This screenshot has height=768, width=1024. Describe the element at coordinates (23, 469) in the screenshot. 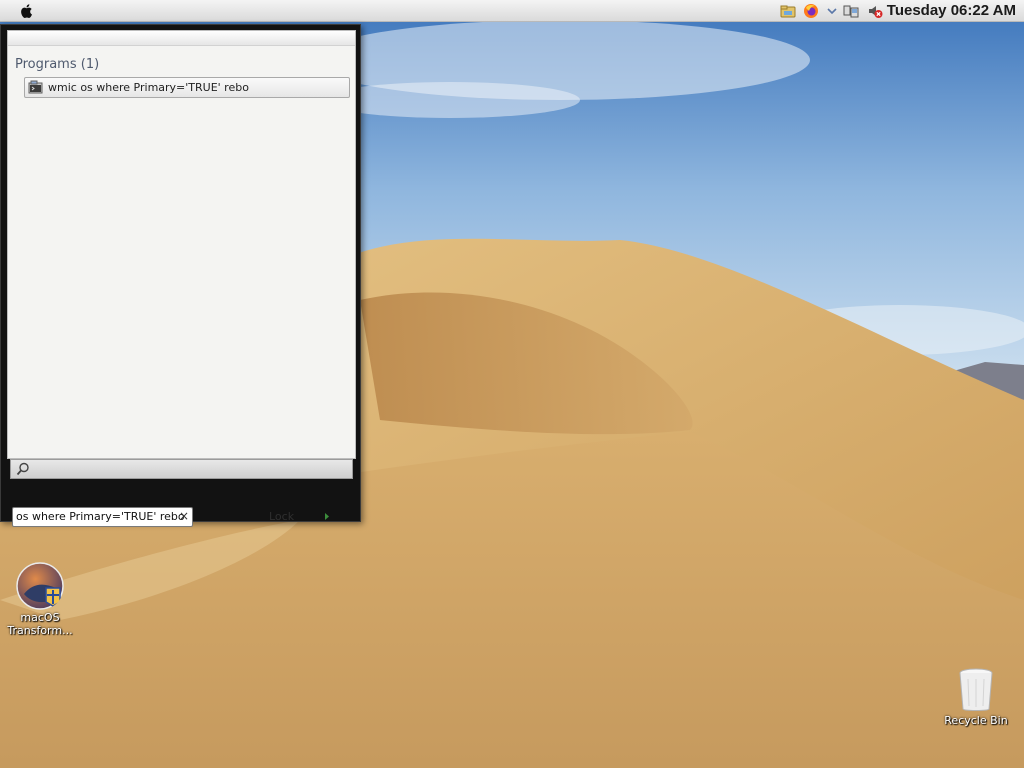

I see `search-icon` at that location.